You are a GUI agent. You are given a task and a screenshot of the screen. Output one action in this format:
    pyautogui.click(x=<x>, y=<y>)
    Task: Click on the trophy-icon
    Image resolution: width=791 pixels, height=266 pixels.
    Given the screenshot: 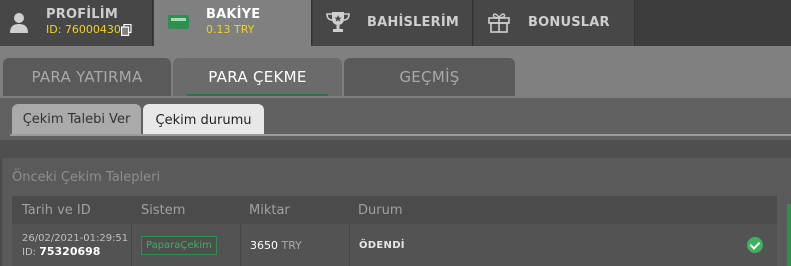 What is the action you would take?
    pyautogui.click(x=338, y=22)
    